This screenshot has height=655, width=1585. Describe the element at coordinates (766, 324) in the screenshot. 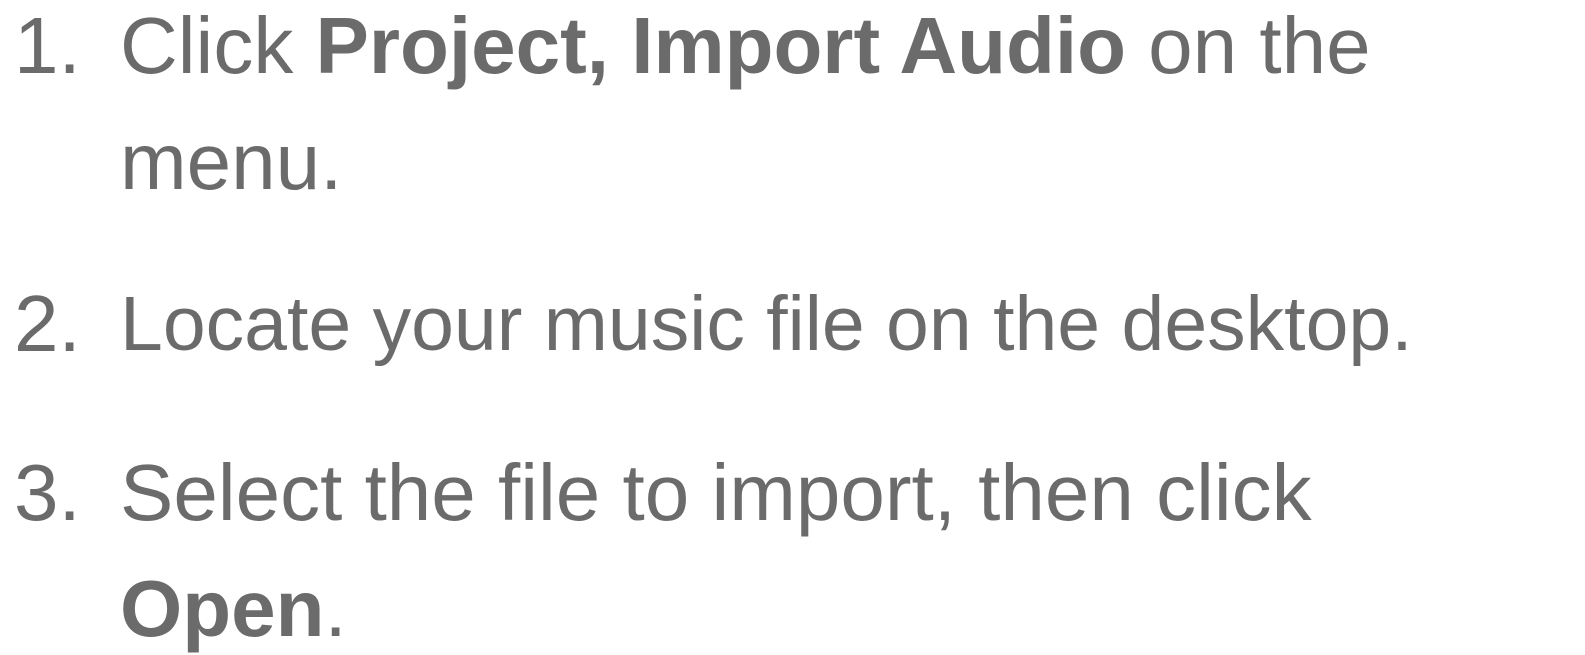

I see `step-text-lead: Locate your music file on the desktop.` at that location.